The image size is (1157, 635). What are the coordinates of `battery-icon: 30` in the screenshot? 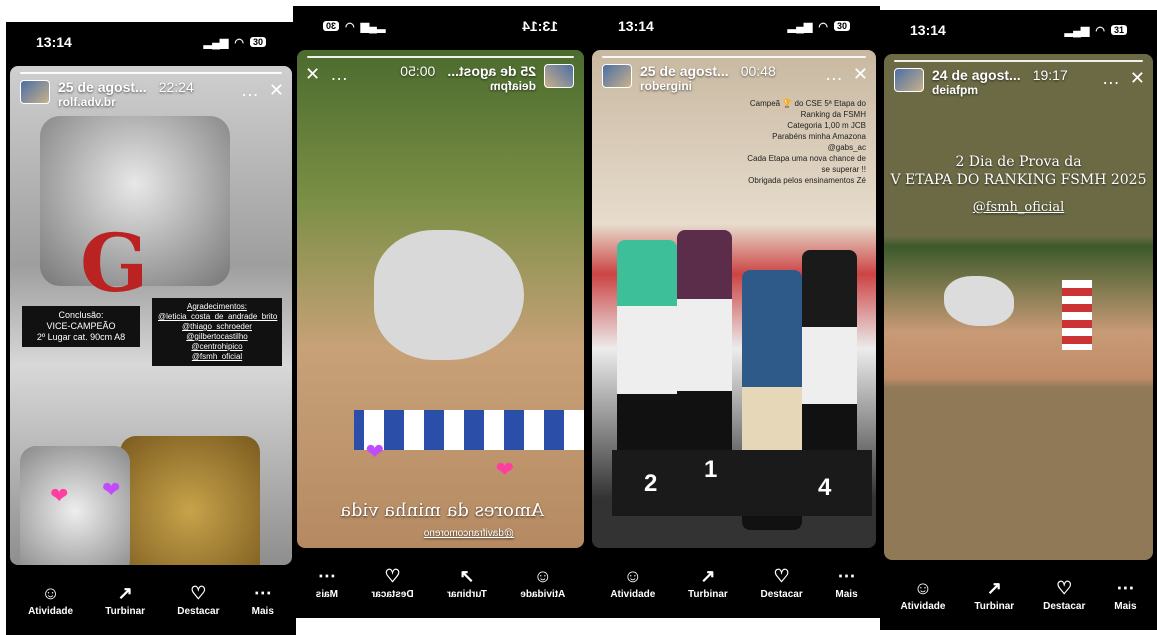 It's located at (331, 26).